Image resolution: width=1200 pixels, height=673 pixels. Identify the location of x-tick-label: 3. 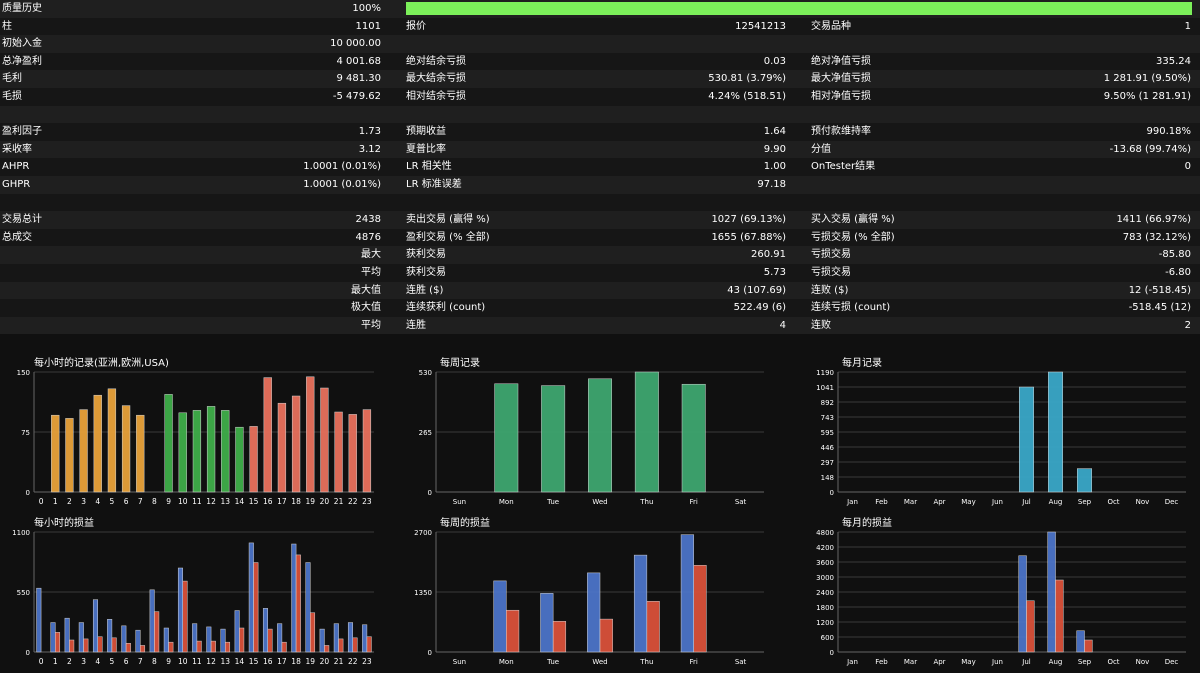
(83, 661).